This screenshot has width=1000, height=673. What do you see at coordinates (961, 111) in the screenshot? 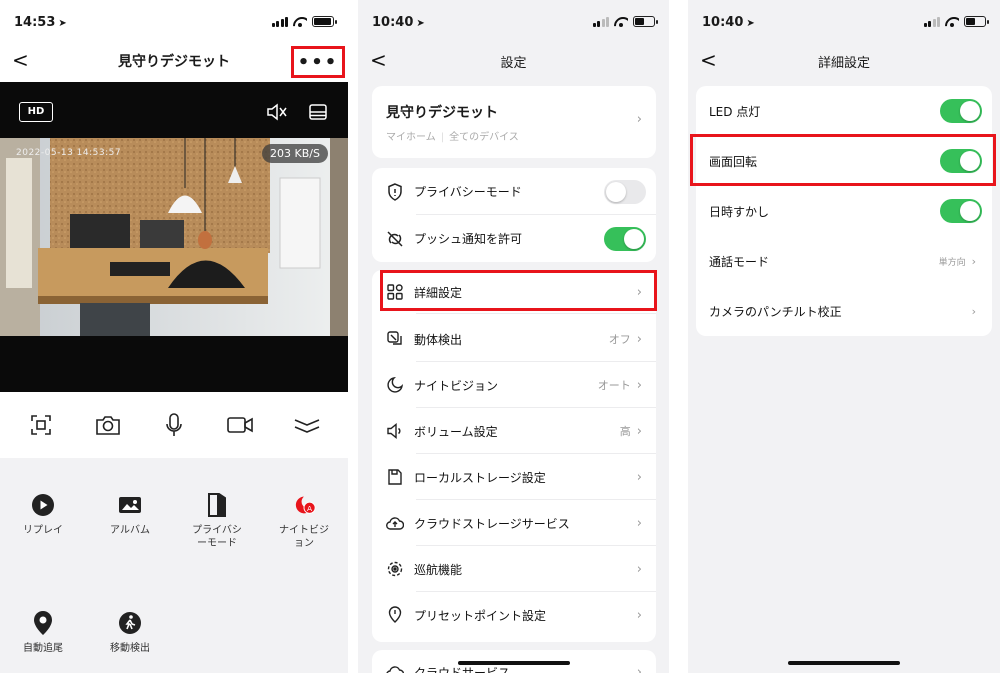
I see `led-toggle` at bounding box center [961, 111].